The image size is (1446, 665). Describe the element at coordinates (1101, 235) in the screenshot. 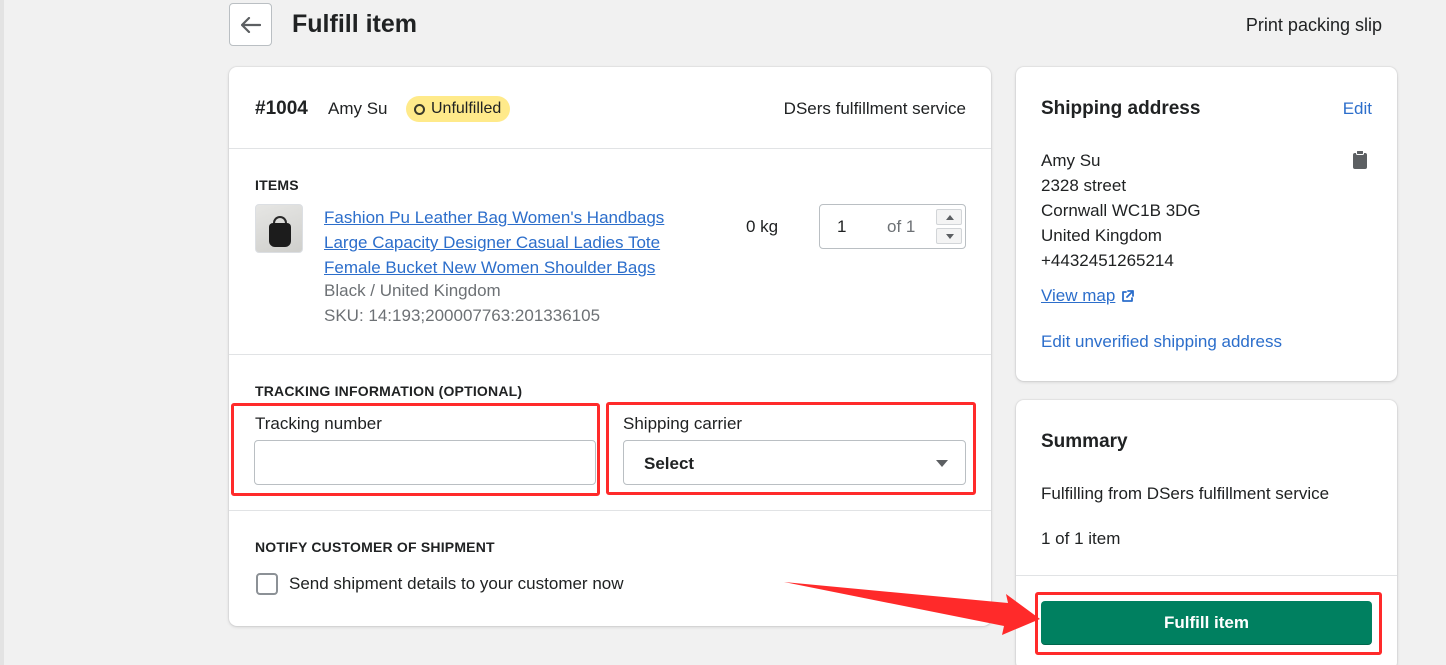

I see `address-line: United Kingdom` at that location.